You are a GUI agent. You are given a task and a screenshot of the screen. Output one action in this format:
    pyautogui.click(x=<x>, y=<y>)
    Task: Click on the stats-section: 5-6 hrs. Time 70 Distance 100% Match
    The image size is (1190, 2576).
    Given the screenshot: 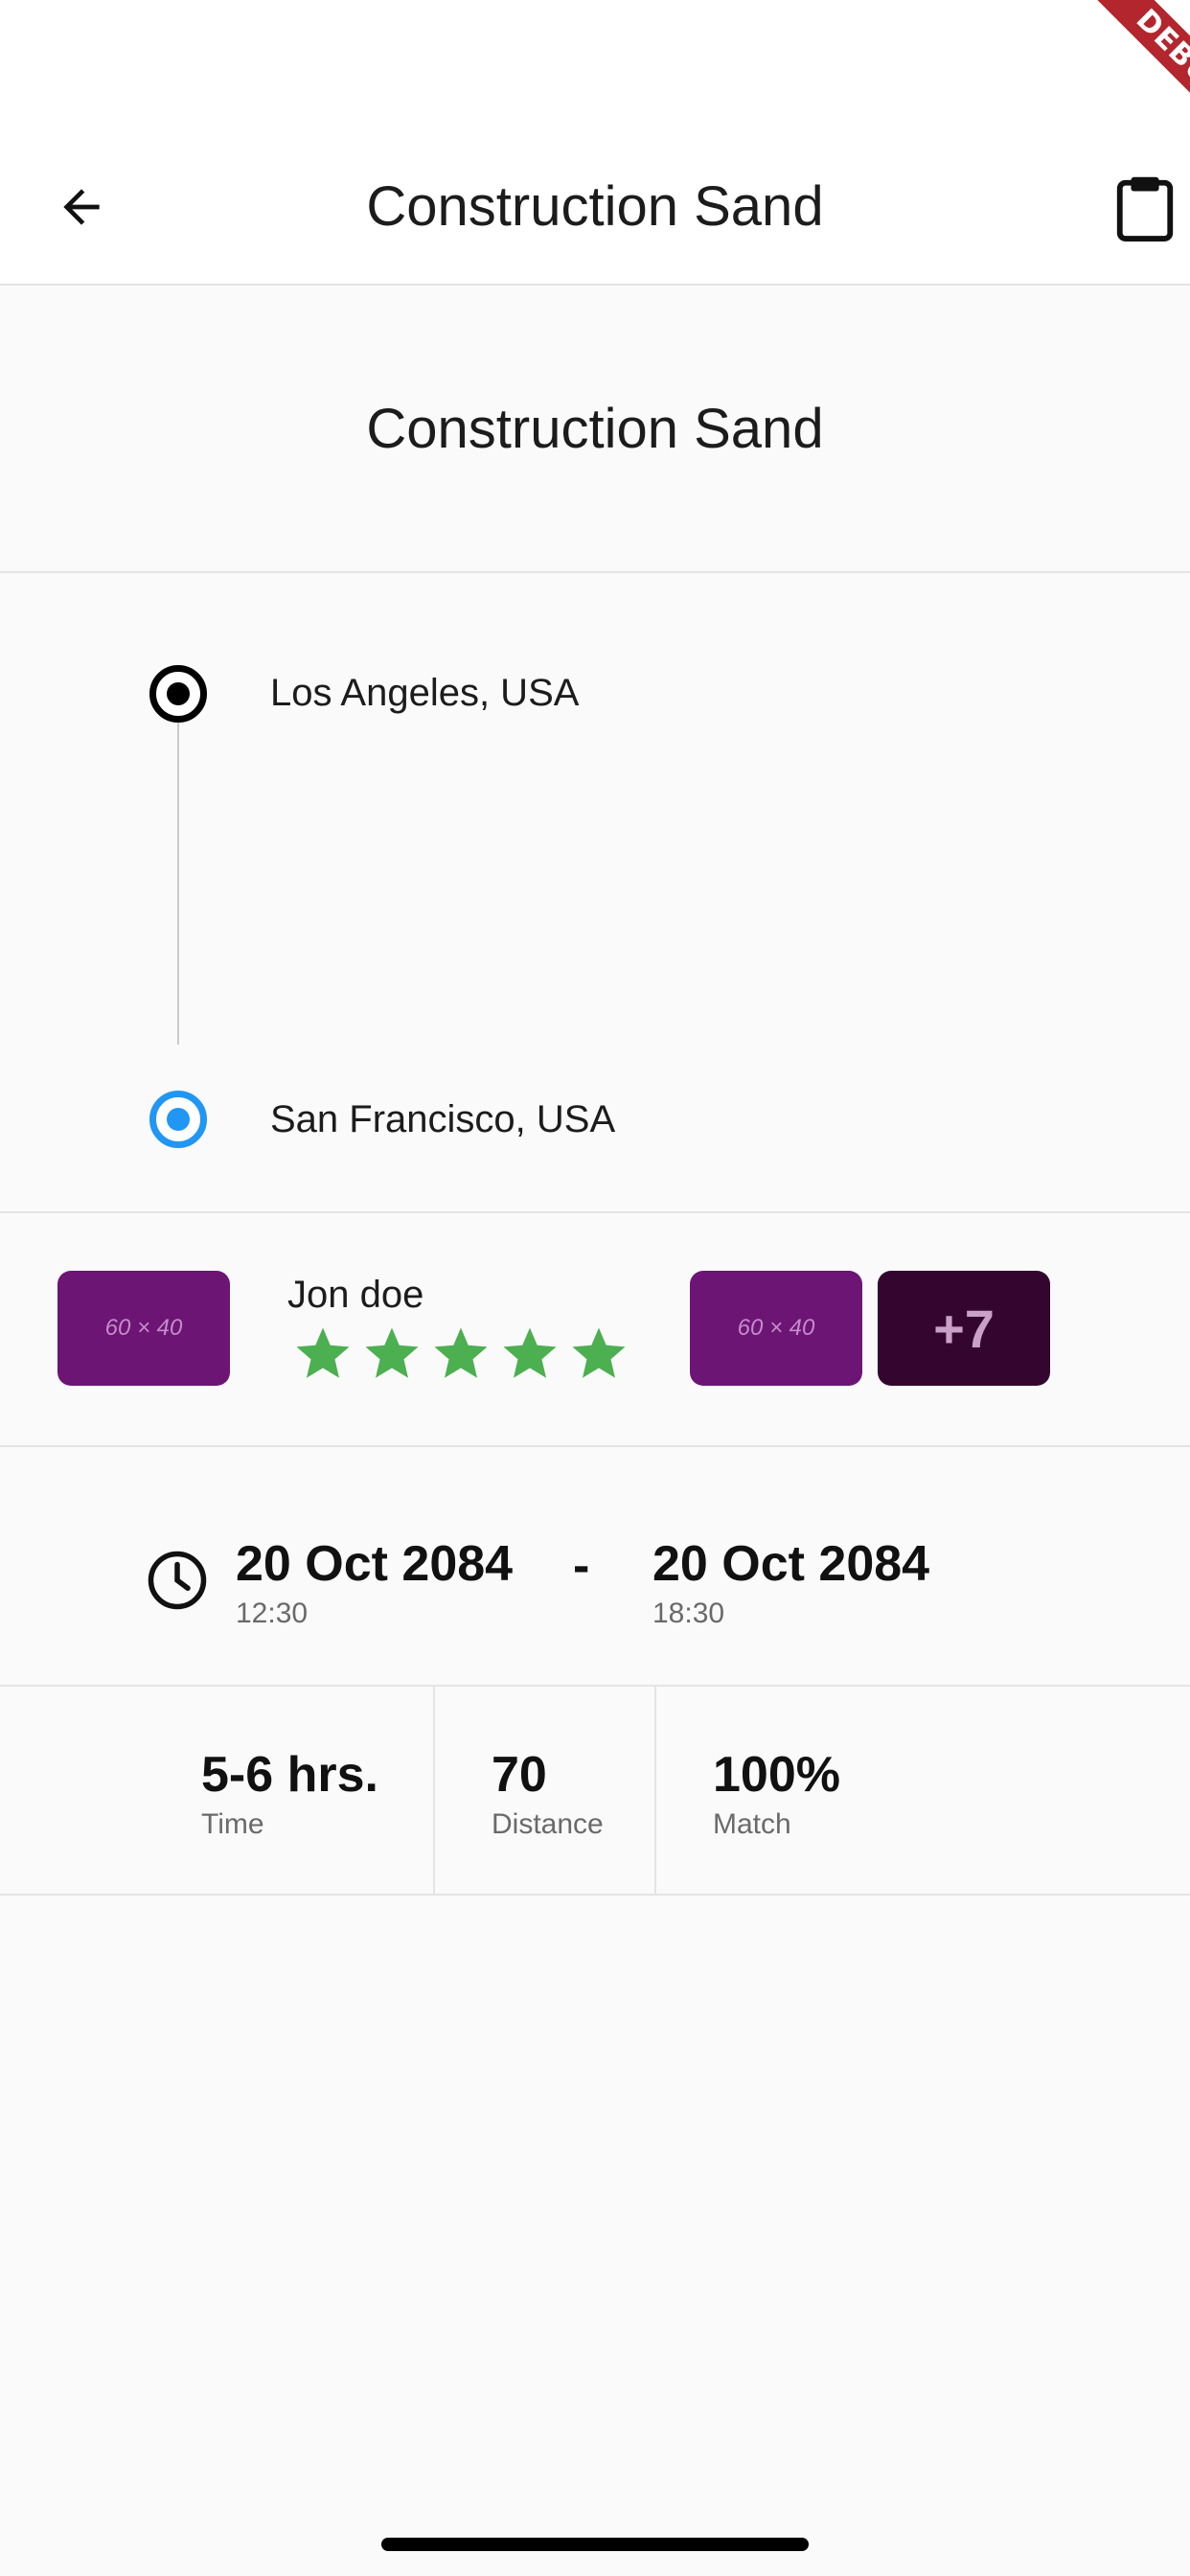 What is the action you would take?
    pyautogui.click(x=595, y=1791)
    